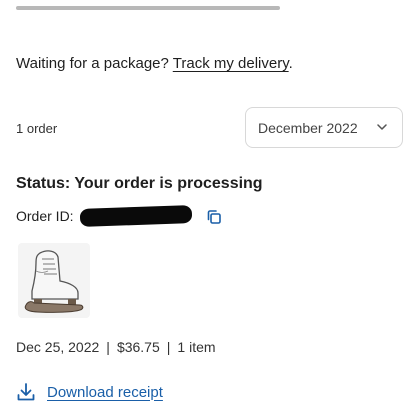 This screenshot has width=420, height=420. What do you see at coordinates (308, 127) in the screenshot?
I see `month-filter-value: December 2022` at bounding box center [308, 127].